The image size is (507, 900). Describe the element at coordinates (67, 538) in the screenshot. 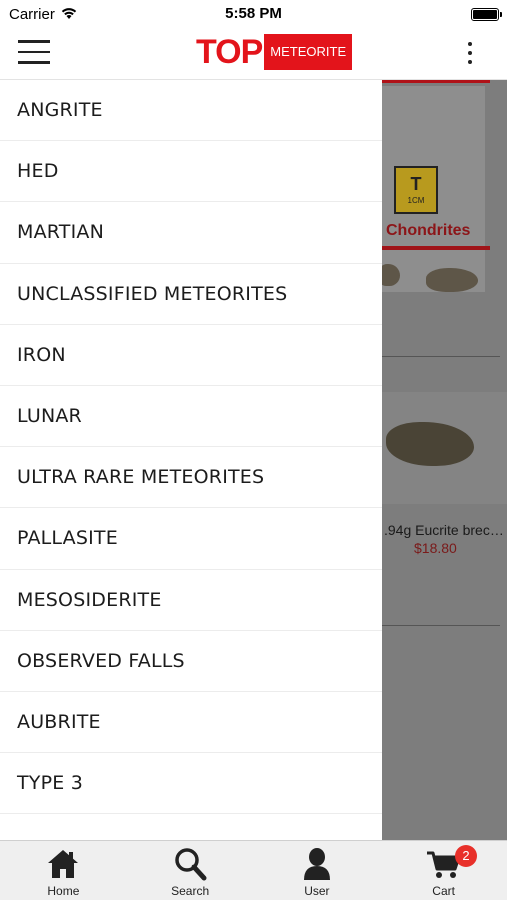

I see `drawer-item-label: PALLASITE` at that location.